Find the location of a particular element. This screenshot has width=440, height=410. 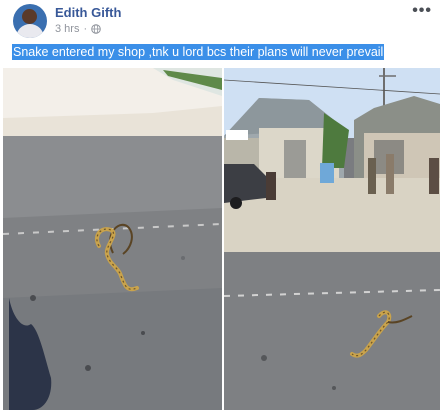

globe-icon is located at coordinates (96, 29).